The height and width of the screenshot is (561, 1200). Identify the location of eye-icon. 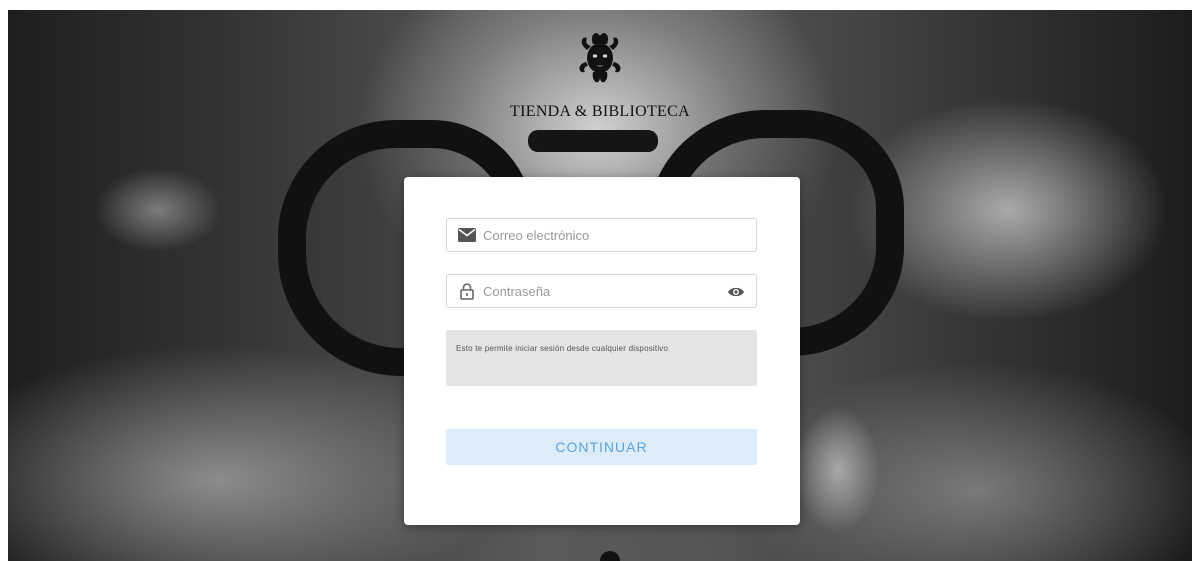
(736, 292).